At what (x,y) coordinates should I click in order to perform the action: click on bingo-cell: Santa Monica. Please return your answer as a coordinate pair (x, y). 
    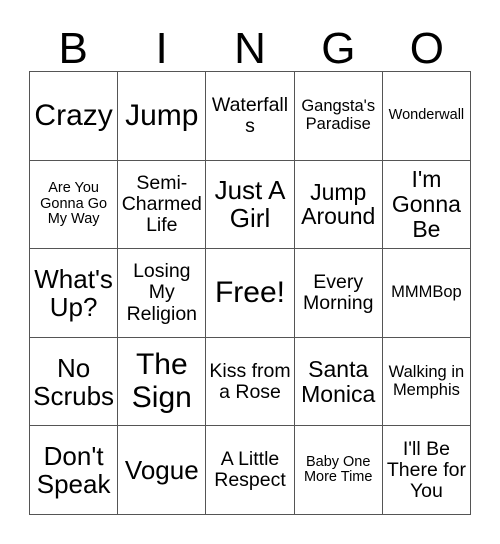
    Looking at the image, I should click on (338, 382).